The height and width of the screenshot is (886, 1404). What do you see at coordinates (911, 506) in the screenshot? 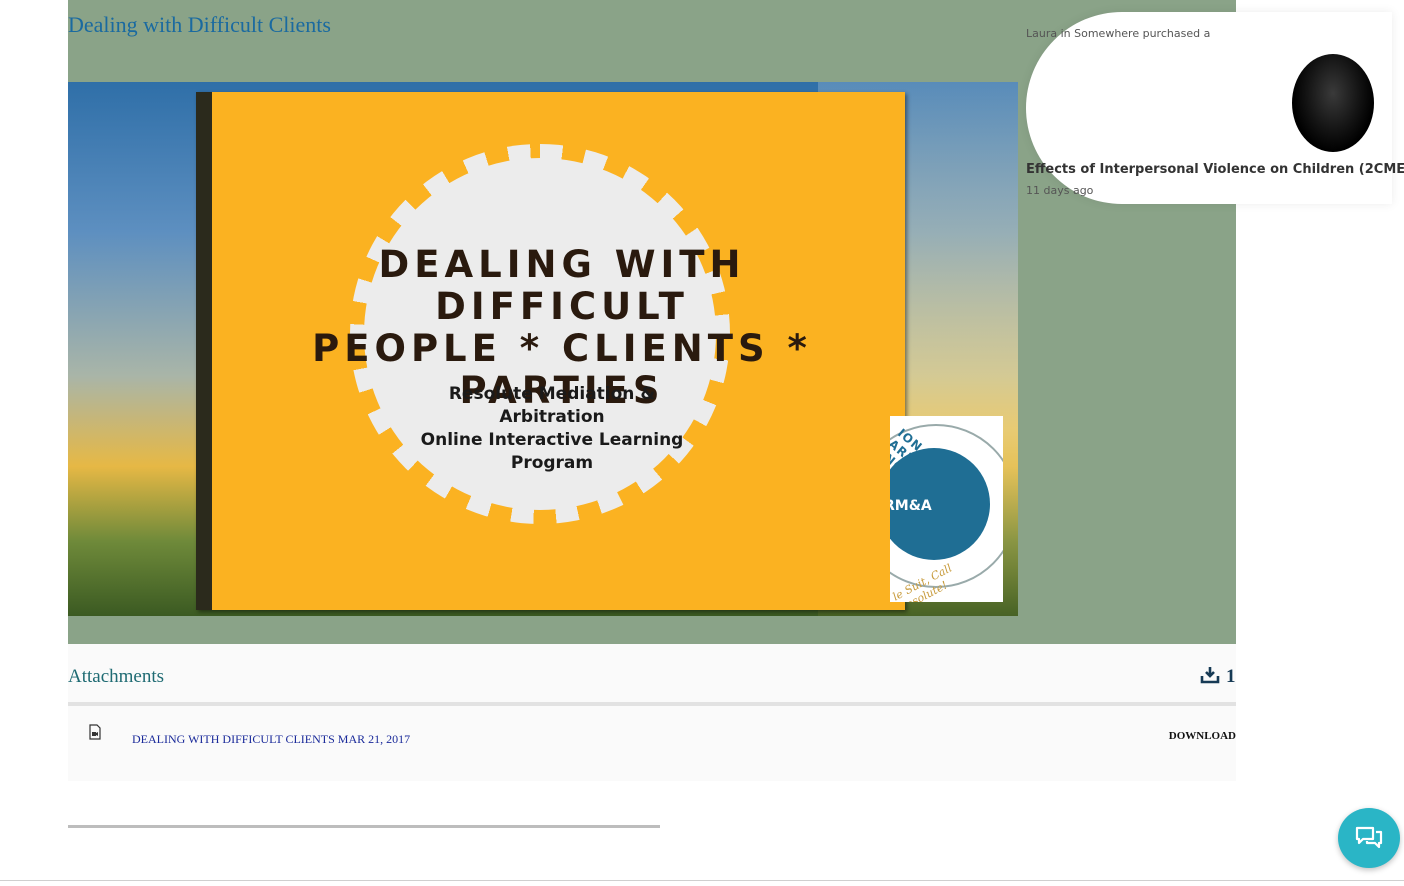
I see `logo-monogram: RM&A` at bounding box center [911, 506].